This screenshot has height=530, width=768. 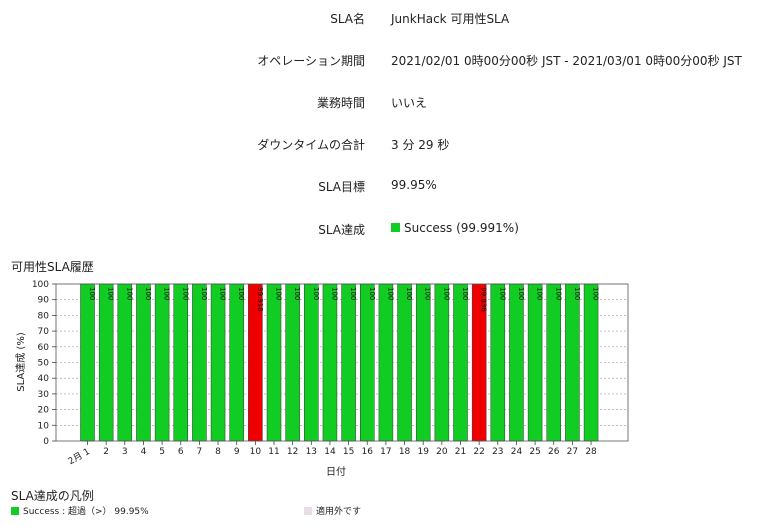 I want to click on x-tick-label: 6, so click(x=181, y=452).